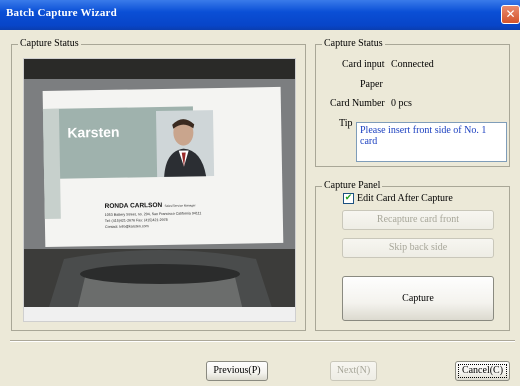  I want to click on card-number-label: Card Number, so click(357, 103).